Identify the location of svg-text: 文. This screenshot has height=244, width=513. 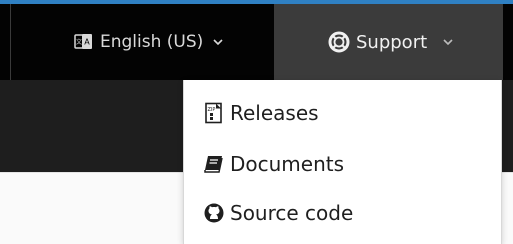
(79, 42).